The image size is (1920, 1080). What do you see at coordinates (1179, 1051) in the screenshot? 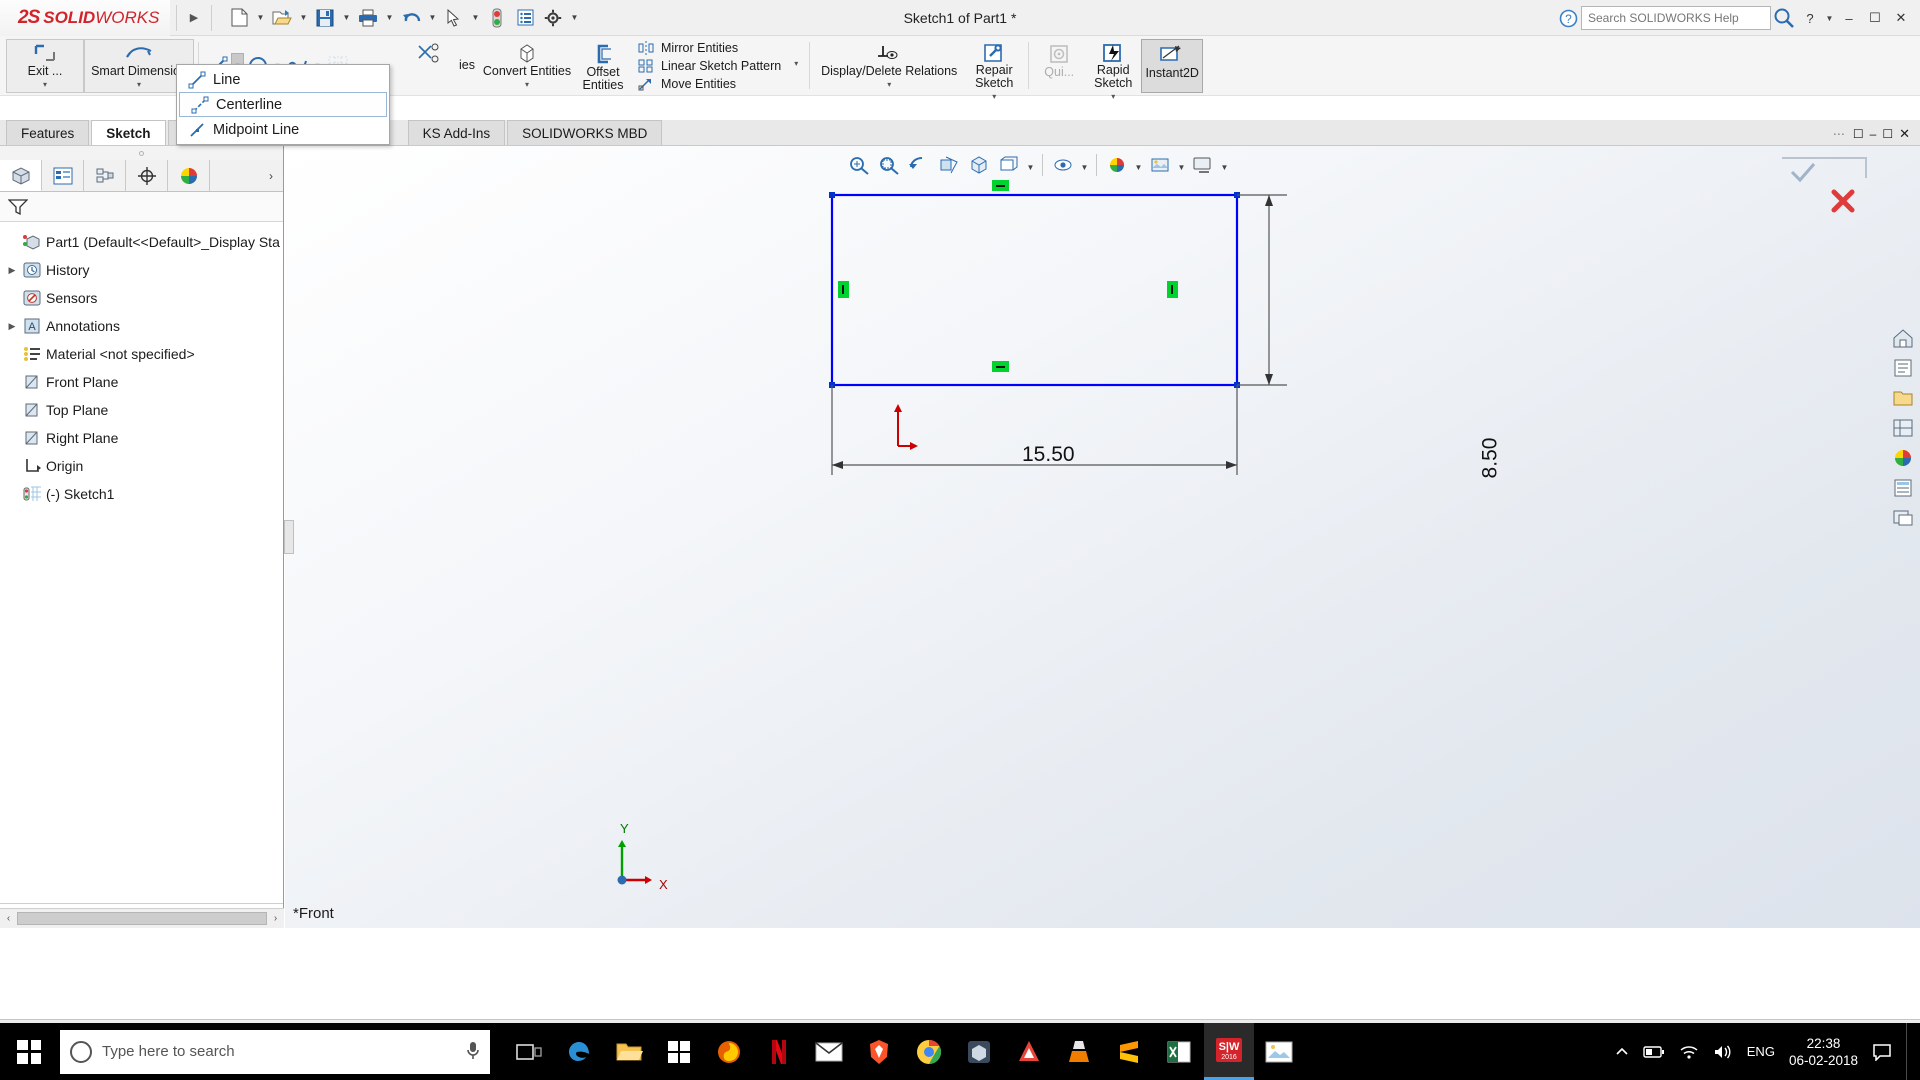
I see `excel-icon` at bounding box center [1179, 1051].